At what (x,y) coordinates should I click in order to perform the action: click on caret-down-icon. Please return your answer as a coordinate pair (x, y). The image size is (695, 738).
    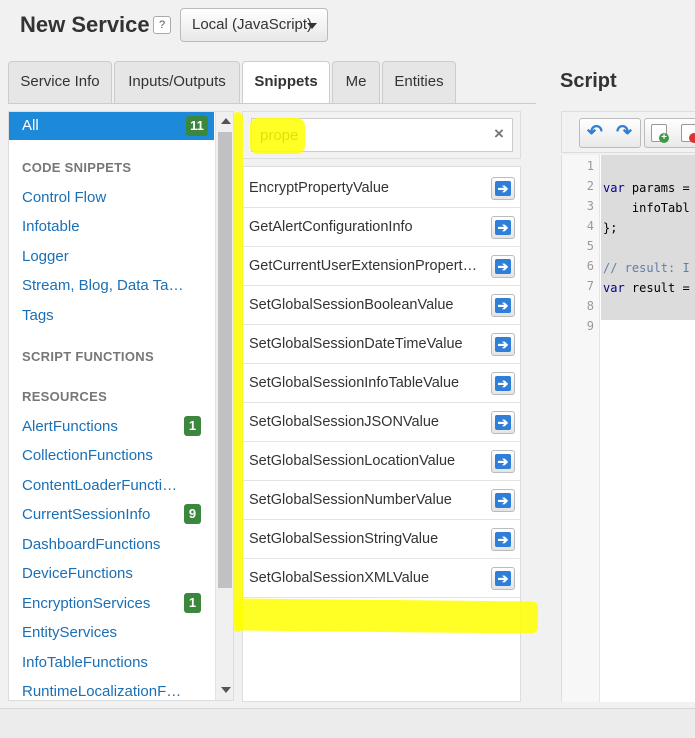
    Looking at the image, I should click on (312, 26).